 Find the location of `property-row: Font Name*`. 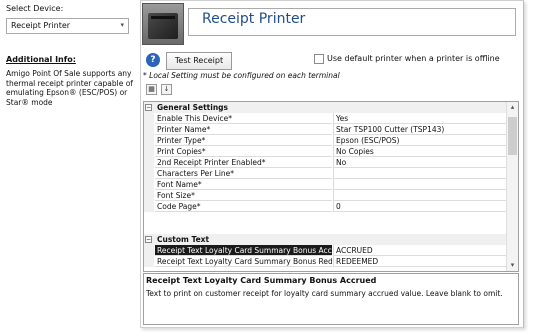

property-row: Font Name* is located at coordinates (326, 184).